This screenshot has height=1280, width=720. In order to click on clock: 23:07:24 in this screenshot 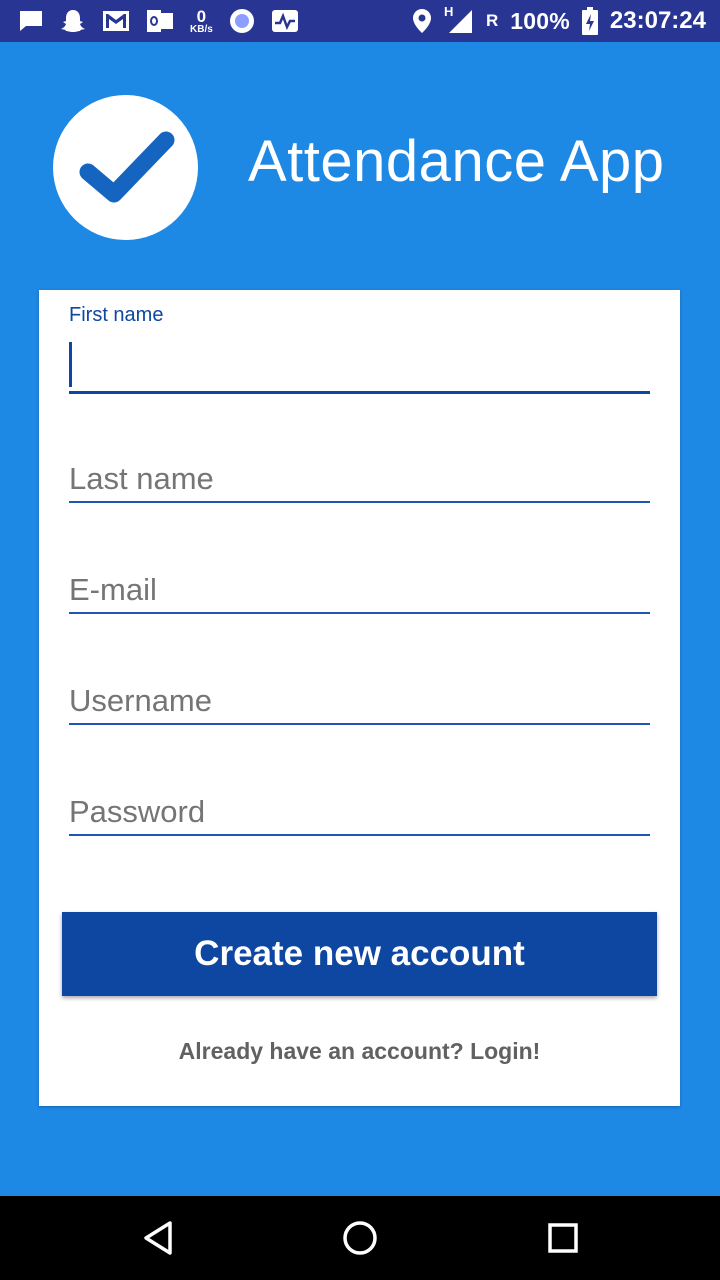, I will do `click(657, 20)`.